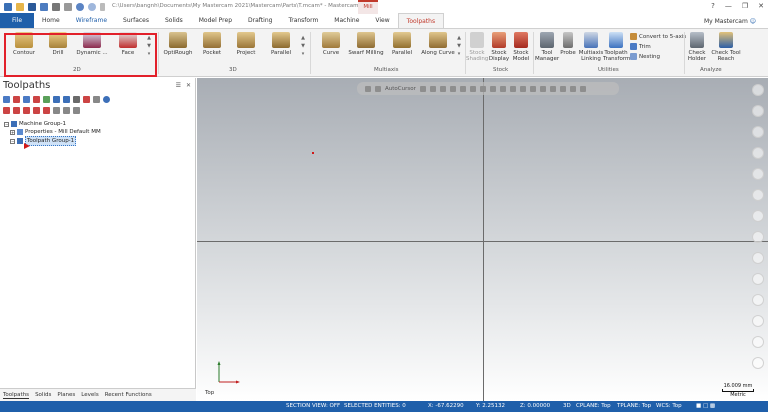  I want to click on translucency-icon, so click(758, 279).